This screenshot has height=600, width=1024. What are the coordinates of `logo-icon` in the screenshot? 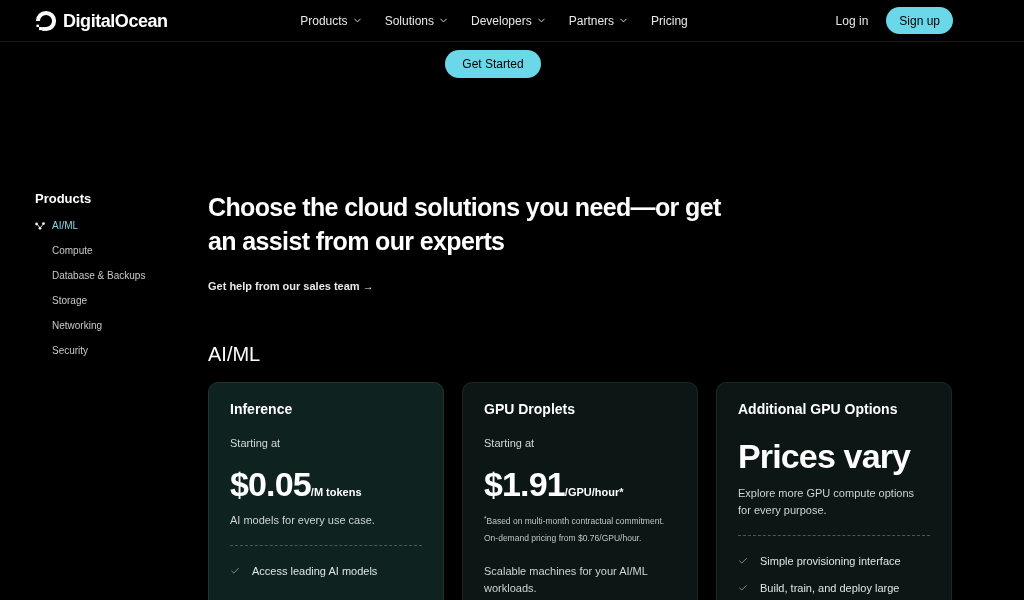 It's located at (46, 20).